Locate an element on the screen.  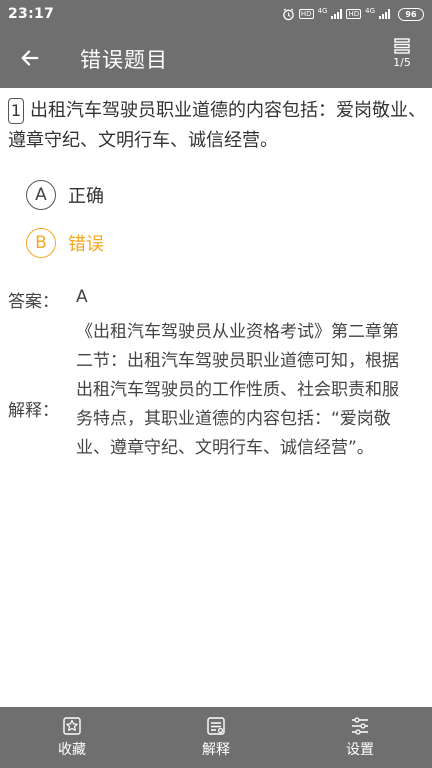
favorite-label: 收藏 is located at coordinates (72, 750).